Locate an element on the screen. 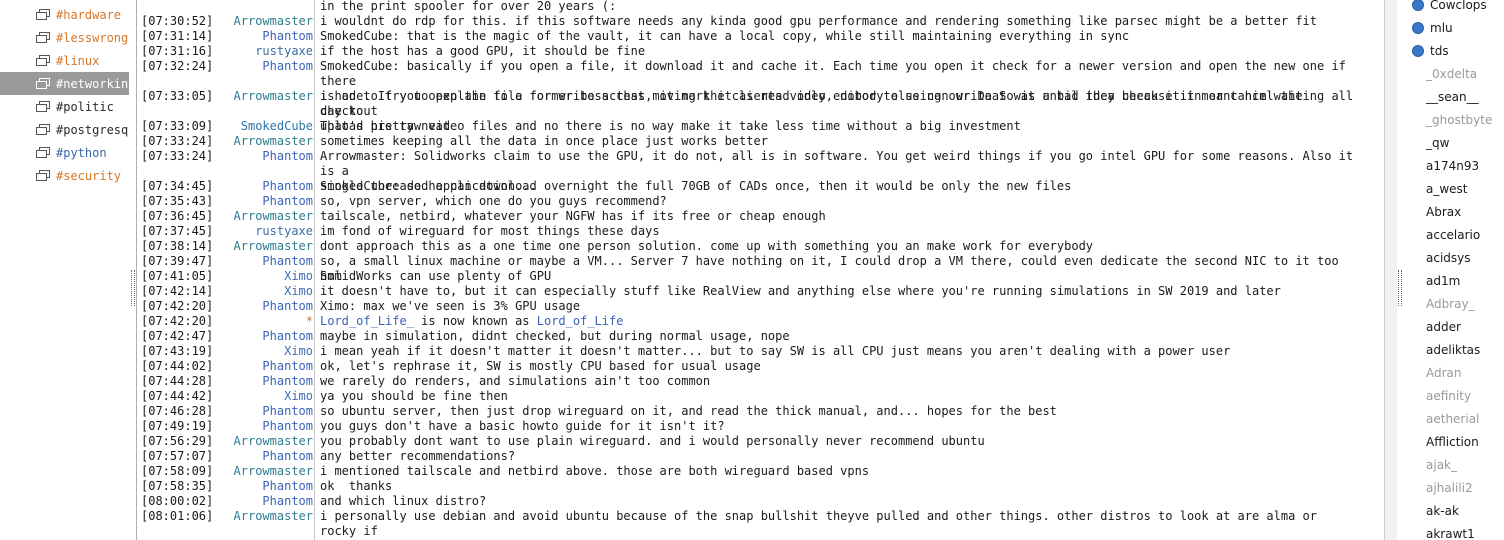 Image resolution: width=1504 pixels, height=540 pixels. user-list-item: ad1m is located at coordinates (1454, 280).